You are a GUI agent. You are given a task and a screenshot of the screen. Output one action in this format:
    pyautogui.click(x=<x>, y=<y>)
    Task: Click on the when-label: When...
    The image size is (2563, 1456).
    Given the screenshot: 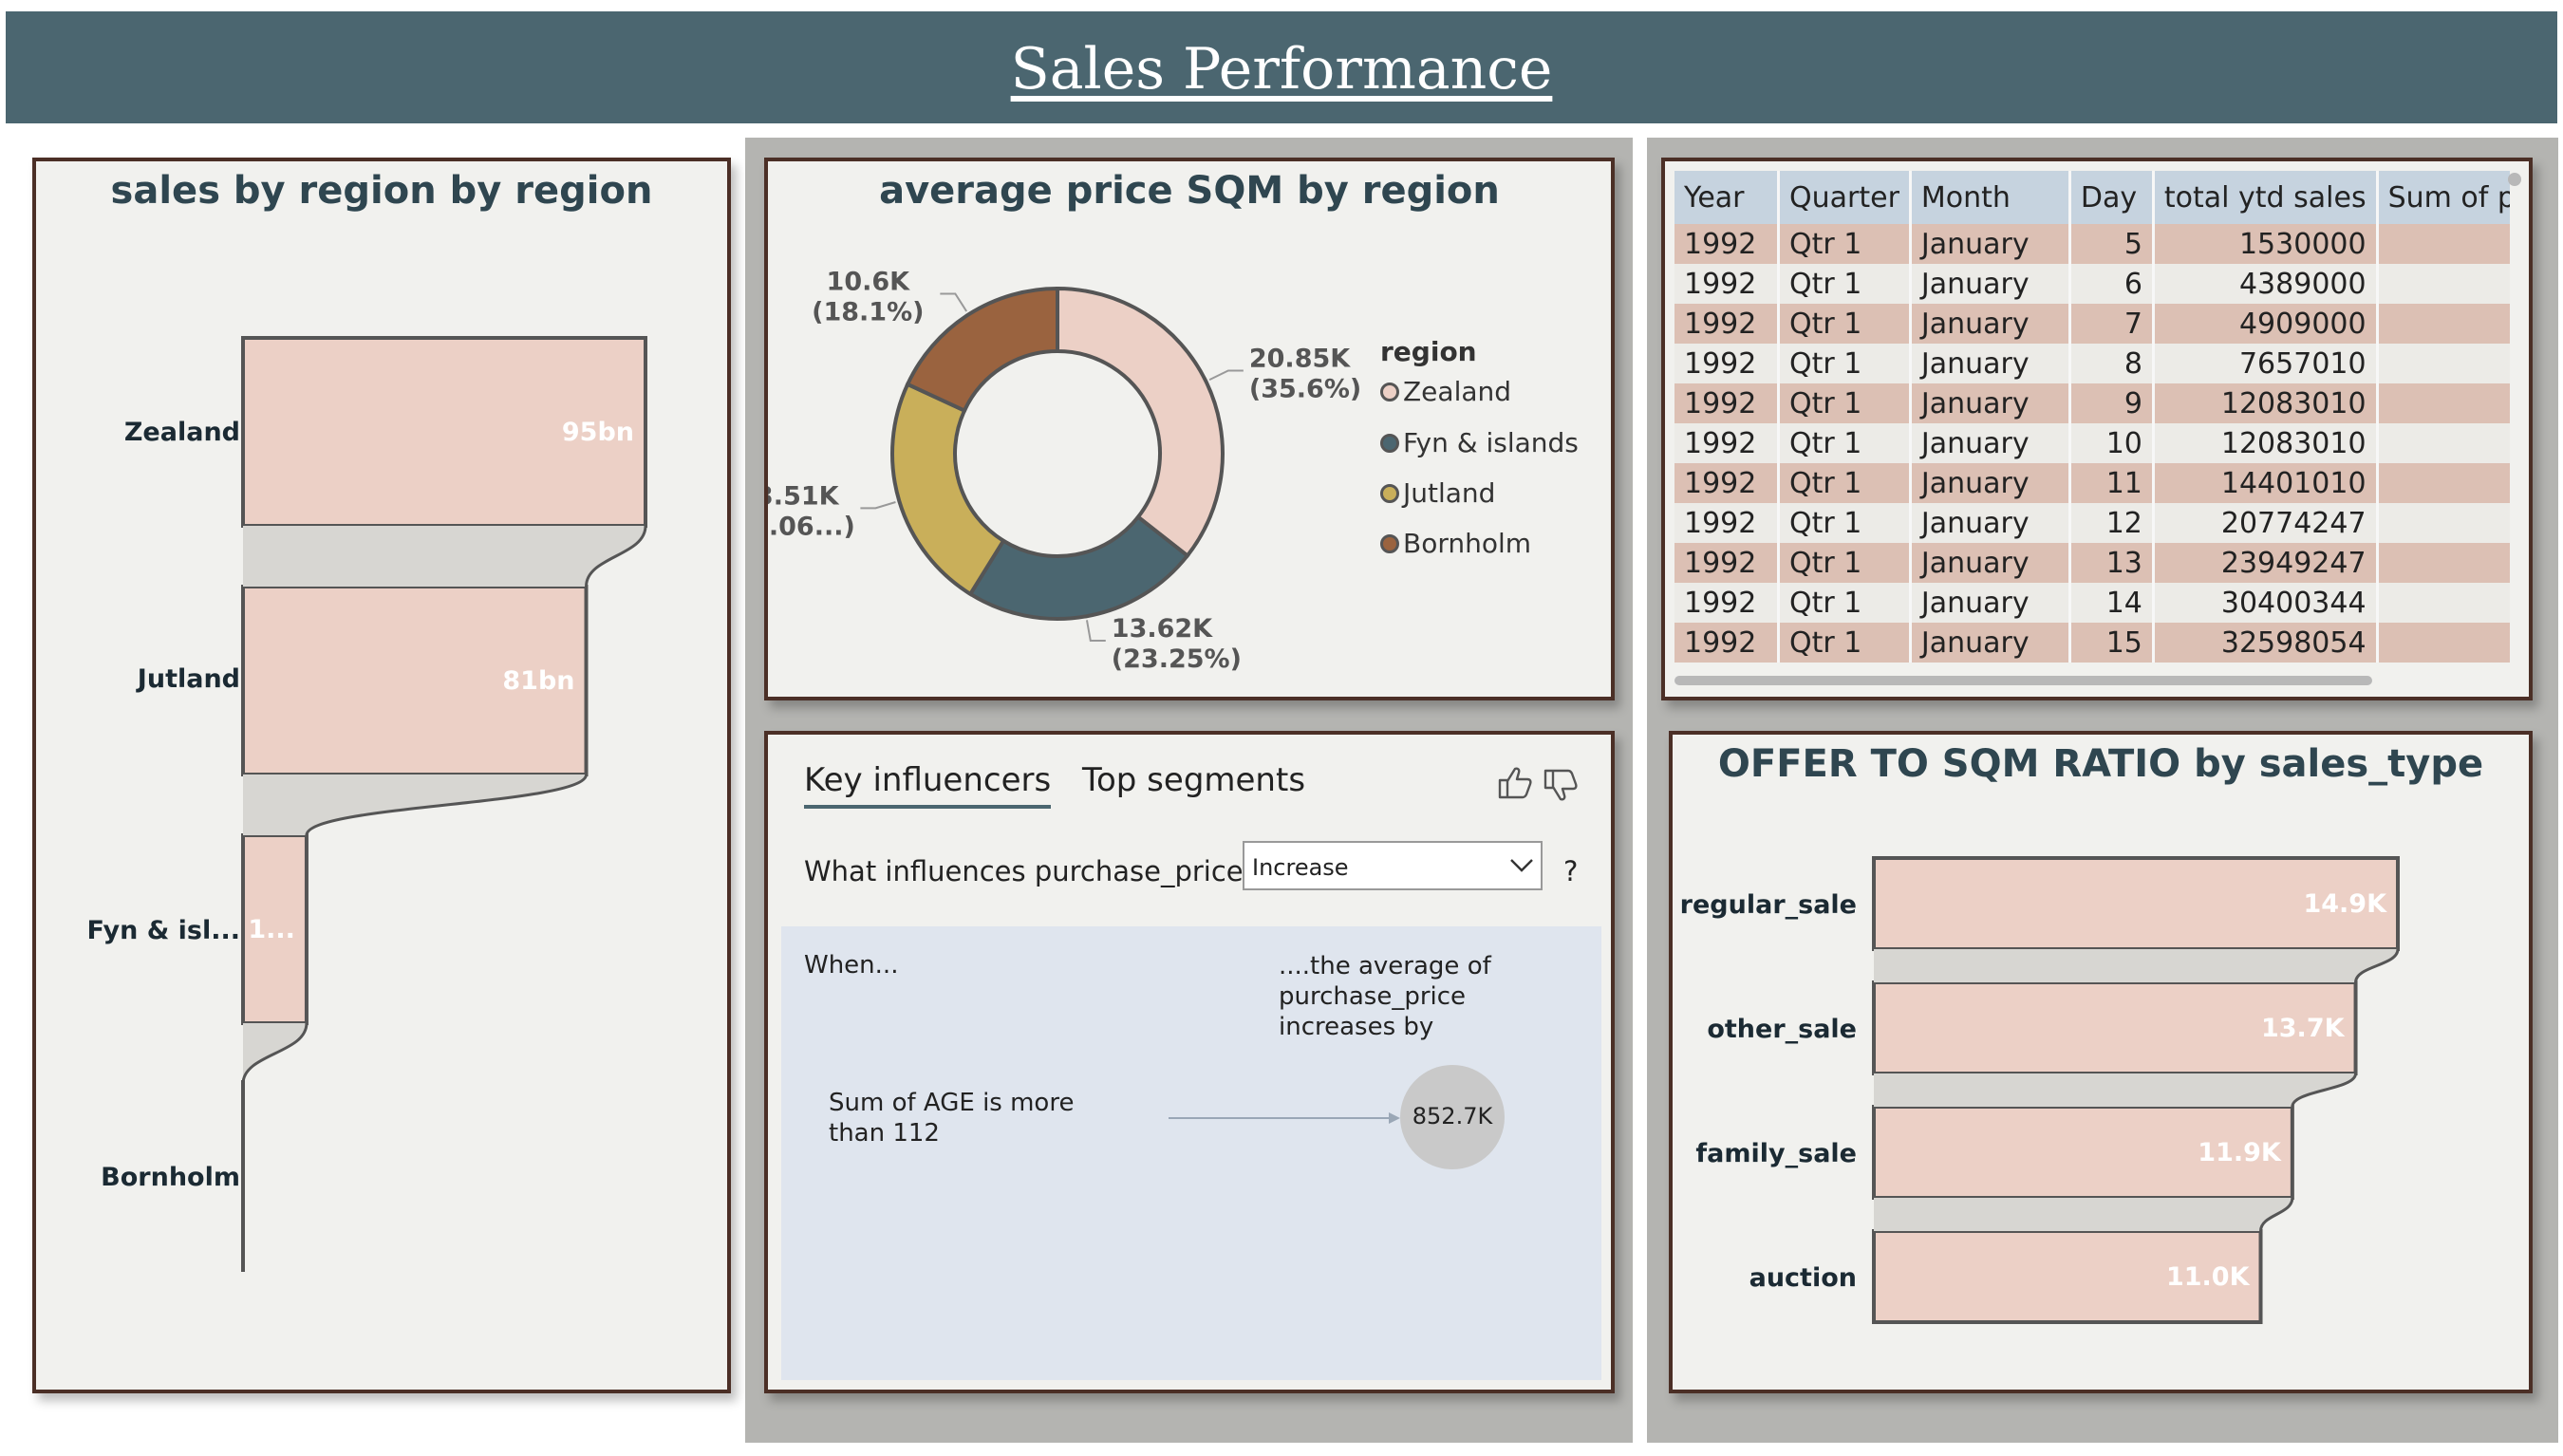 What is the action you would take?
    pyautogui.click(x=851, y=966)
    